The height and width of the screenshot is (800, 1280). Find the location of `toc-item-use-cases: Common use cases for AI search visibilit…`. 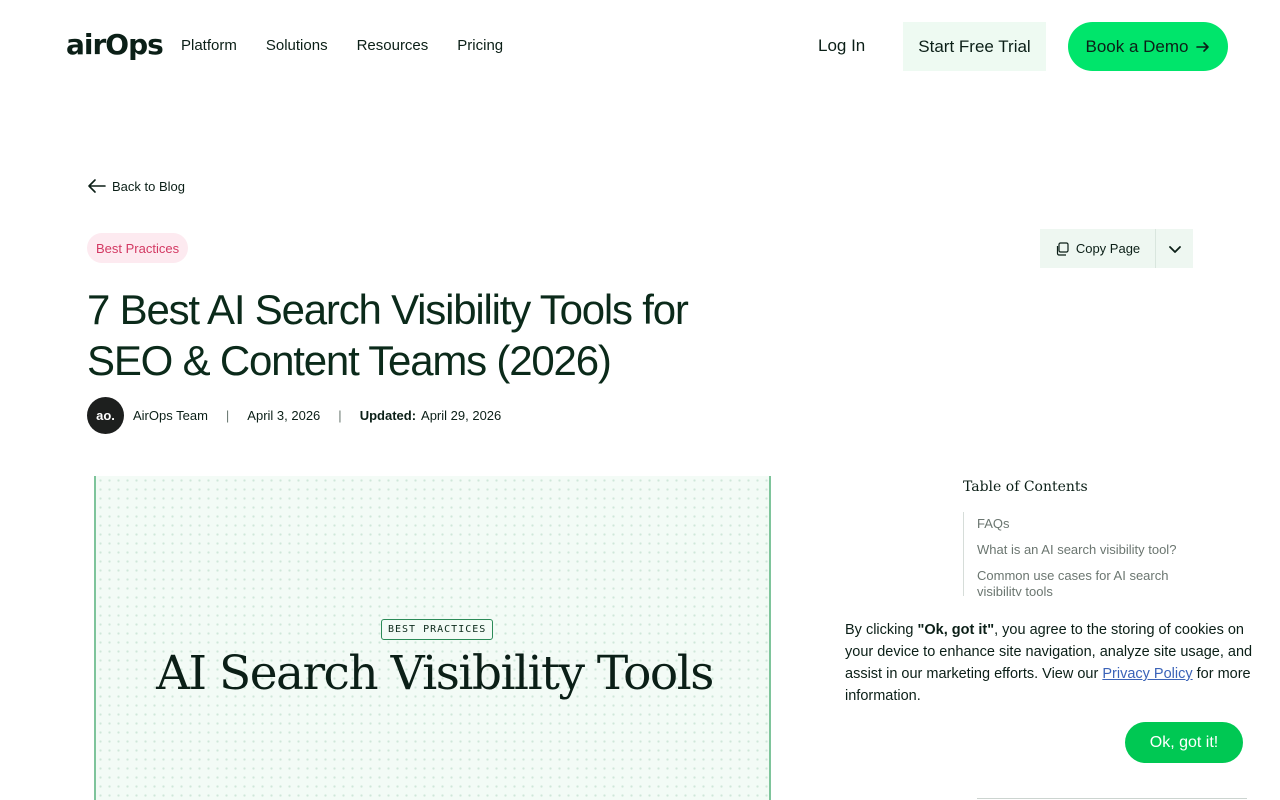

toc-item-use-cases: Common use cases for AI search visibilit… is located at coordinates (1085, 582).